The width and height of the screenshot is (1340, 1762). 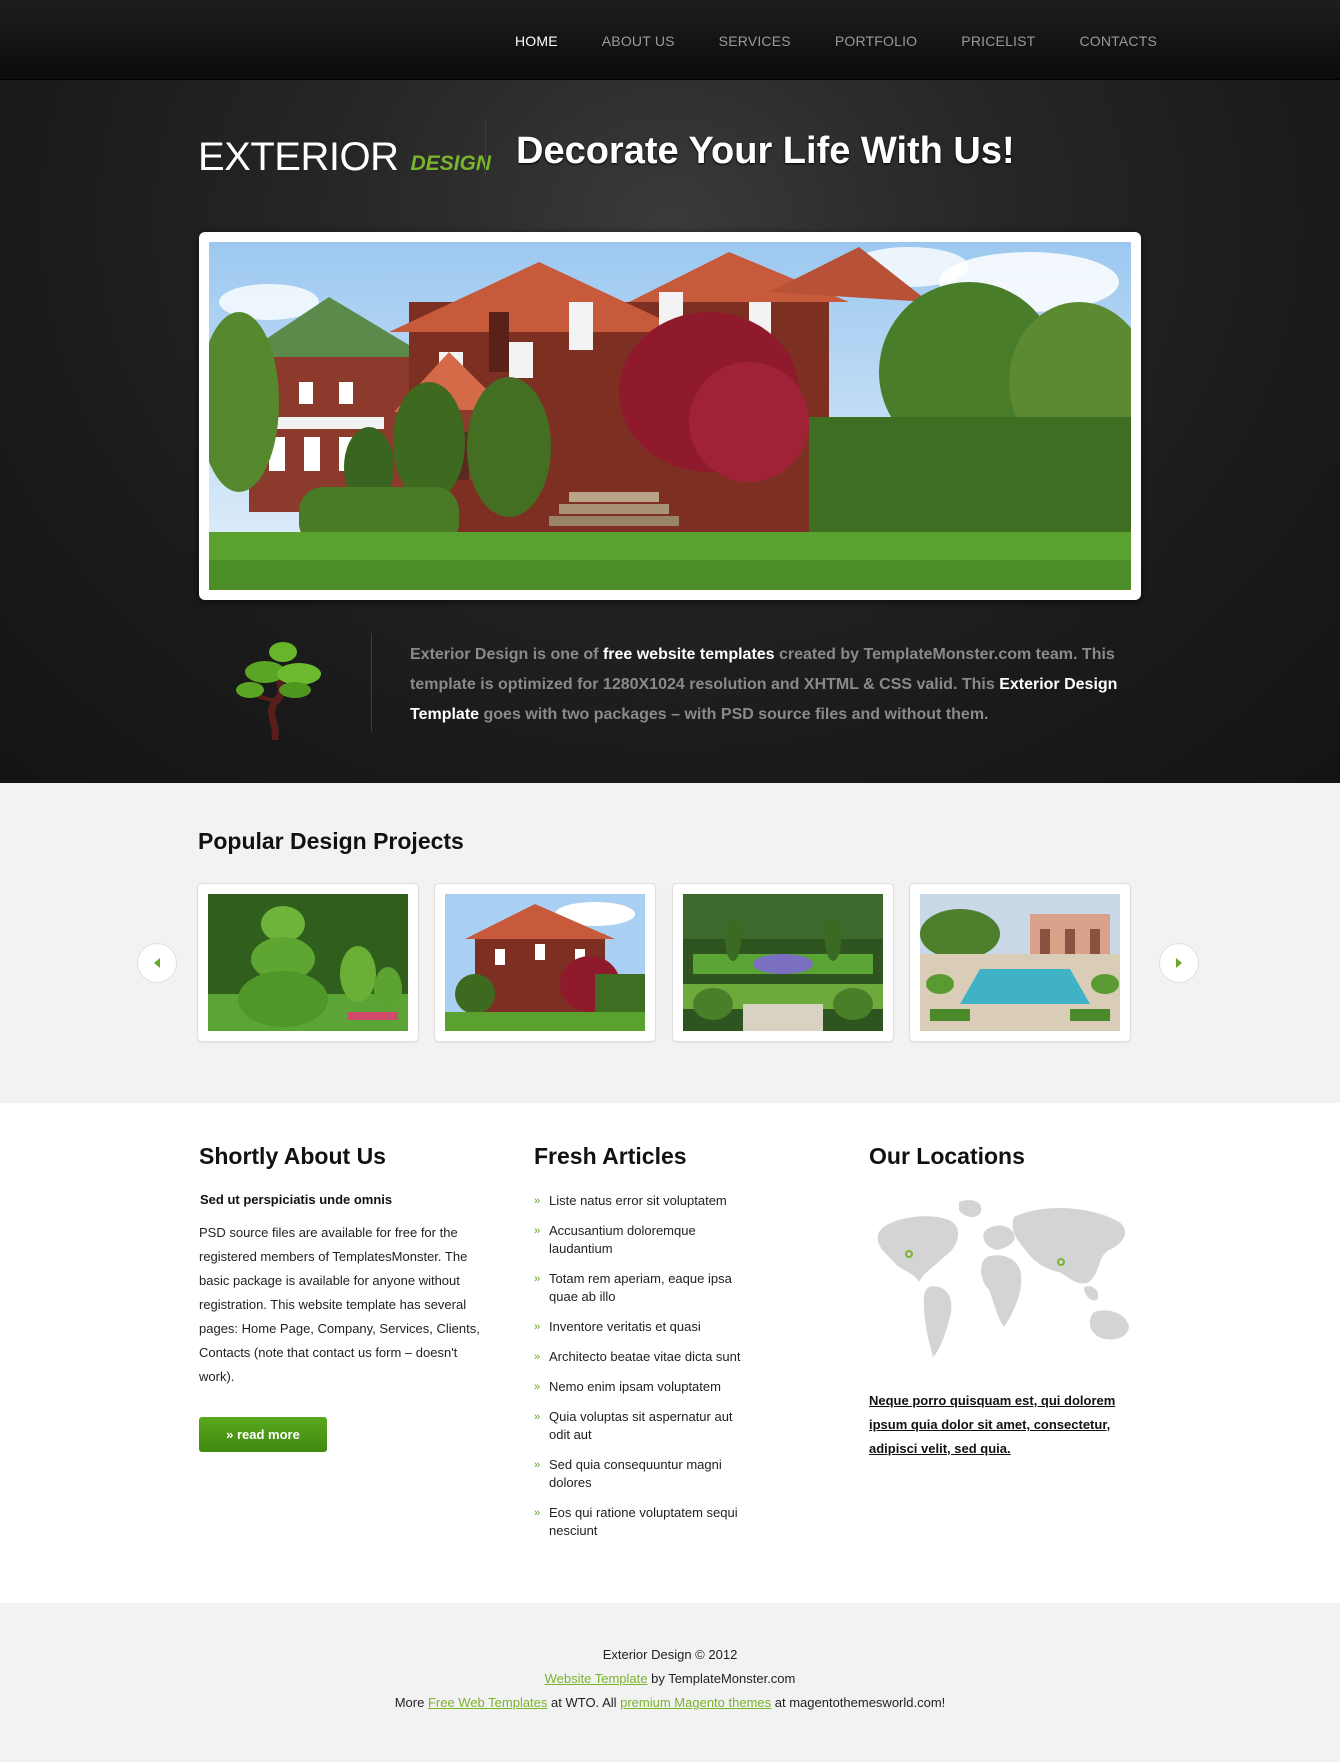 What do you see at coordinates (765, 151) in the screenshot?
I see `page-tagline: Decorate Your Life With Us!` at bounding box center [765, 151].